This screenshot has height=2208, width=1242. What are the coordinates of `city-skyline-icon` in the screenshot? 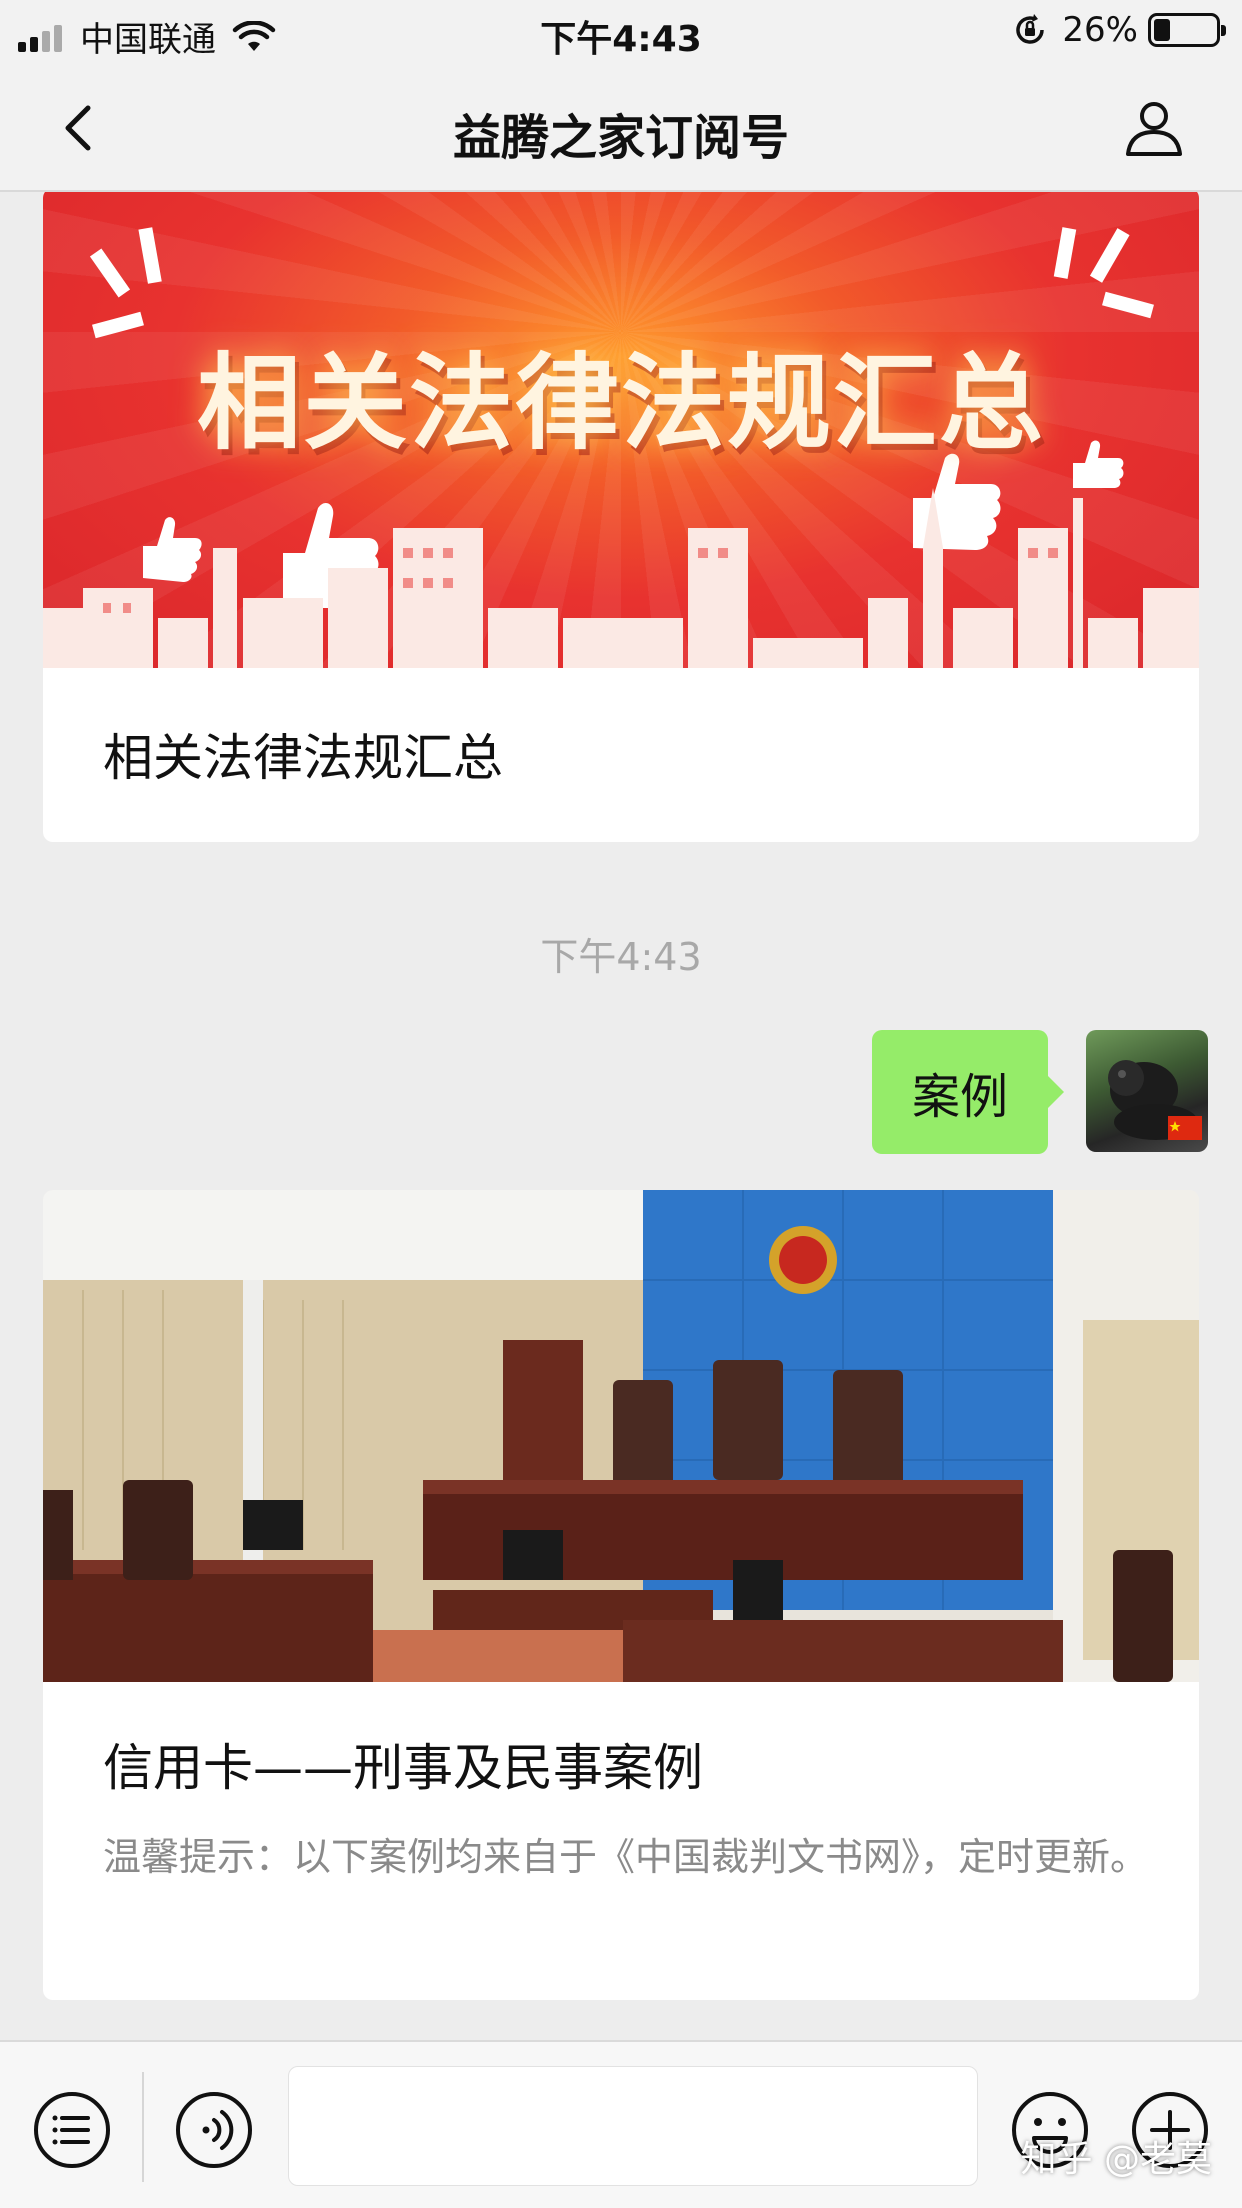 It's located at (621, 578).